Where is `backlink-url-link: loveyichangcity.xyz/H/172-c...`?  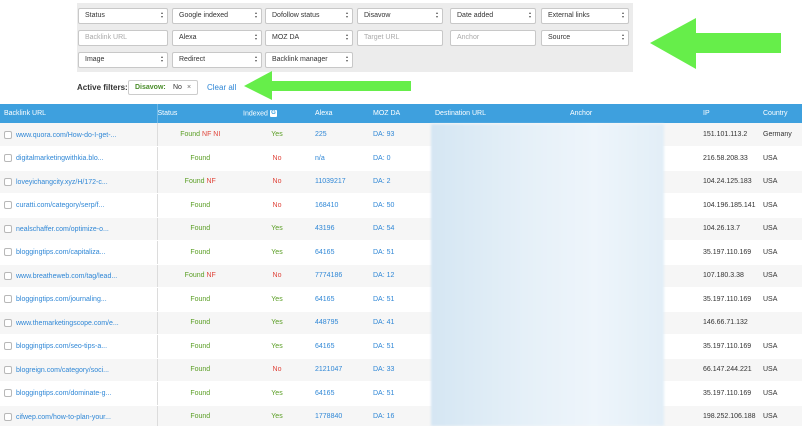
backlink-url-link: loveyichangcity.xyz/H/172-c... is located at coordinates (62, 182).